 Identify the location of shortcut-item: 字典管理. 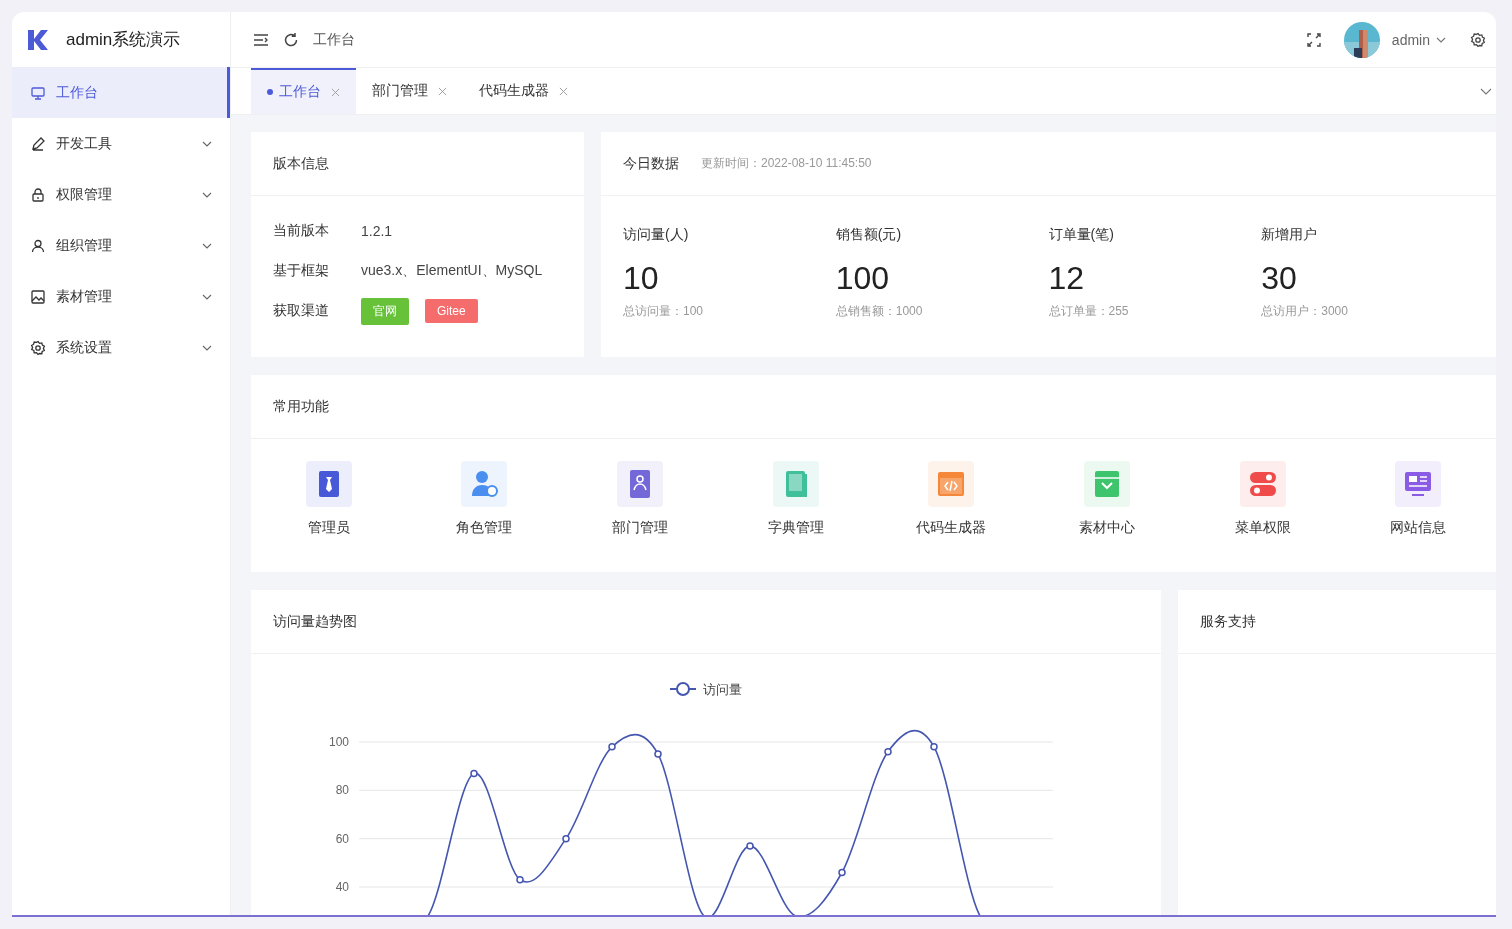
(795, 499).